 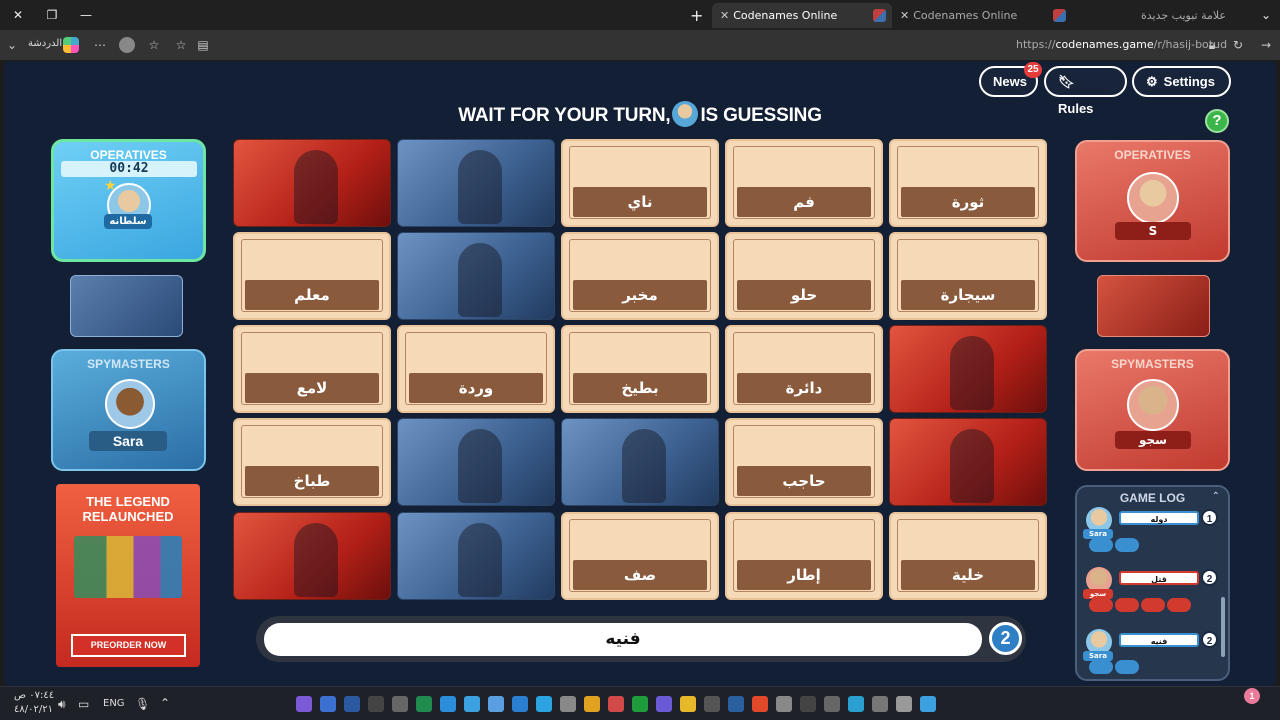 I want to click on log-guess-chip, so click(x=1179, y=605).